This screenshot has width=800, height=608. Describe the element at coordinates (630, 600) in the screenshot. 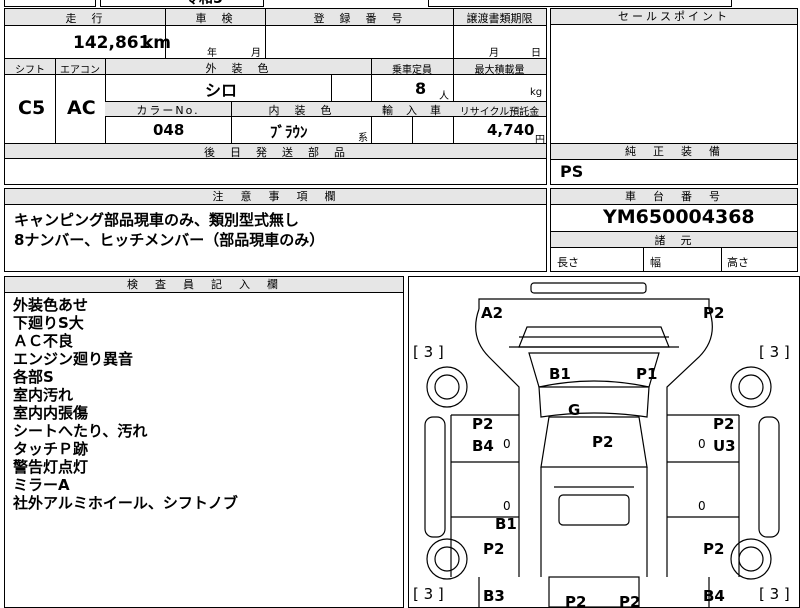

I see `mark-p2-rear-center-2: P2` at that location.